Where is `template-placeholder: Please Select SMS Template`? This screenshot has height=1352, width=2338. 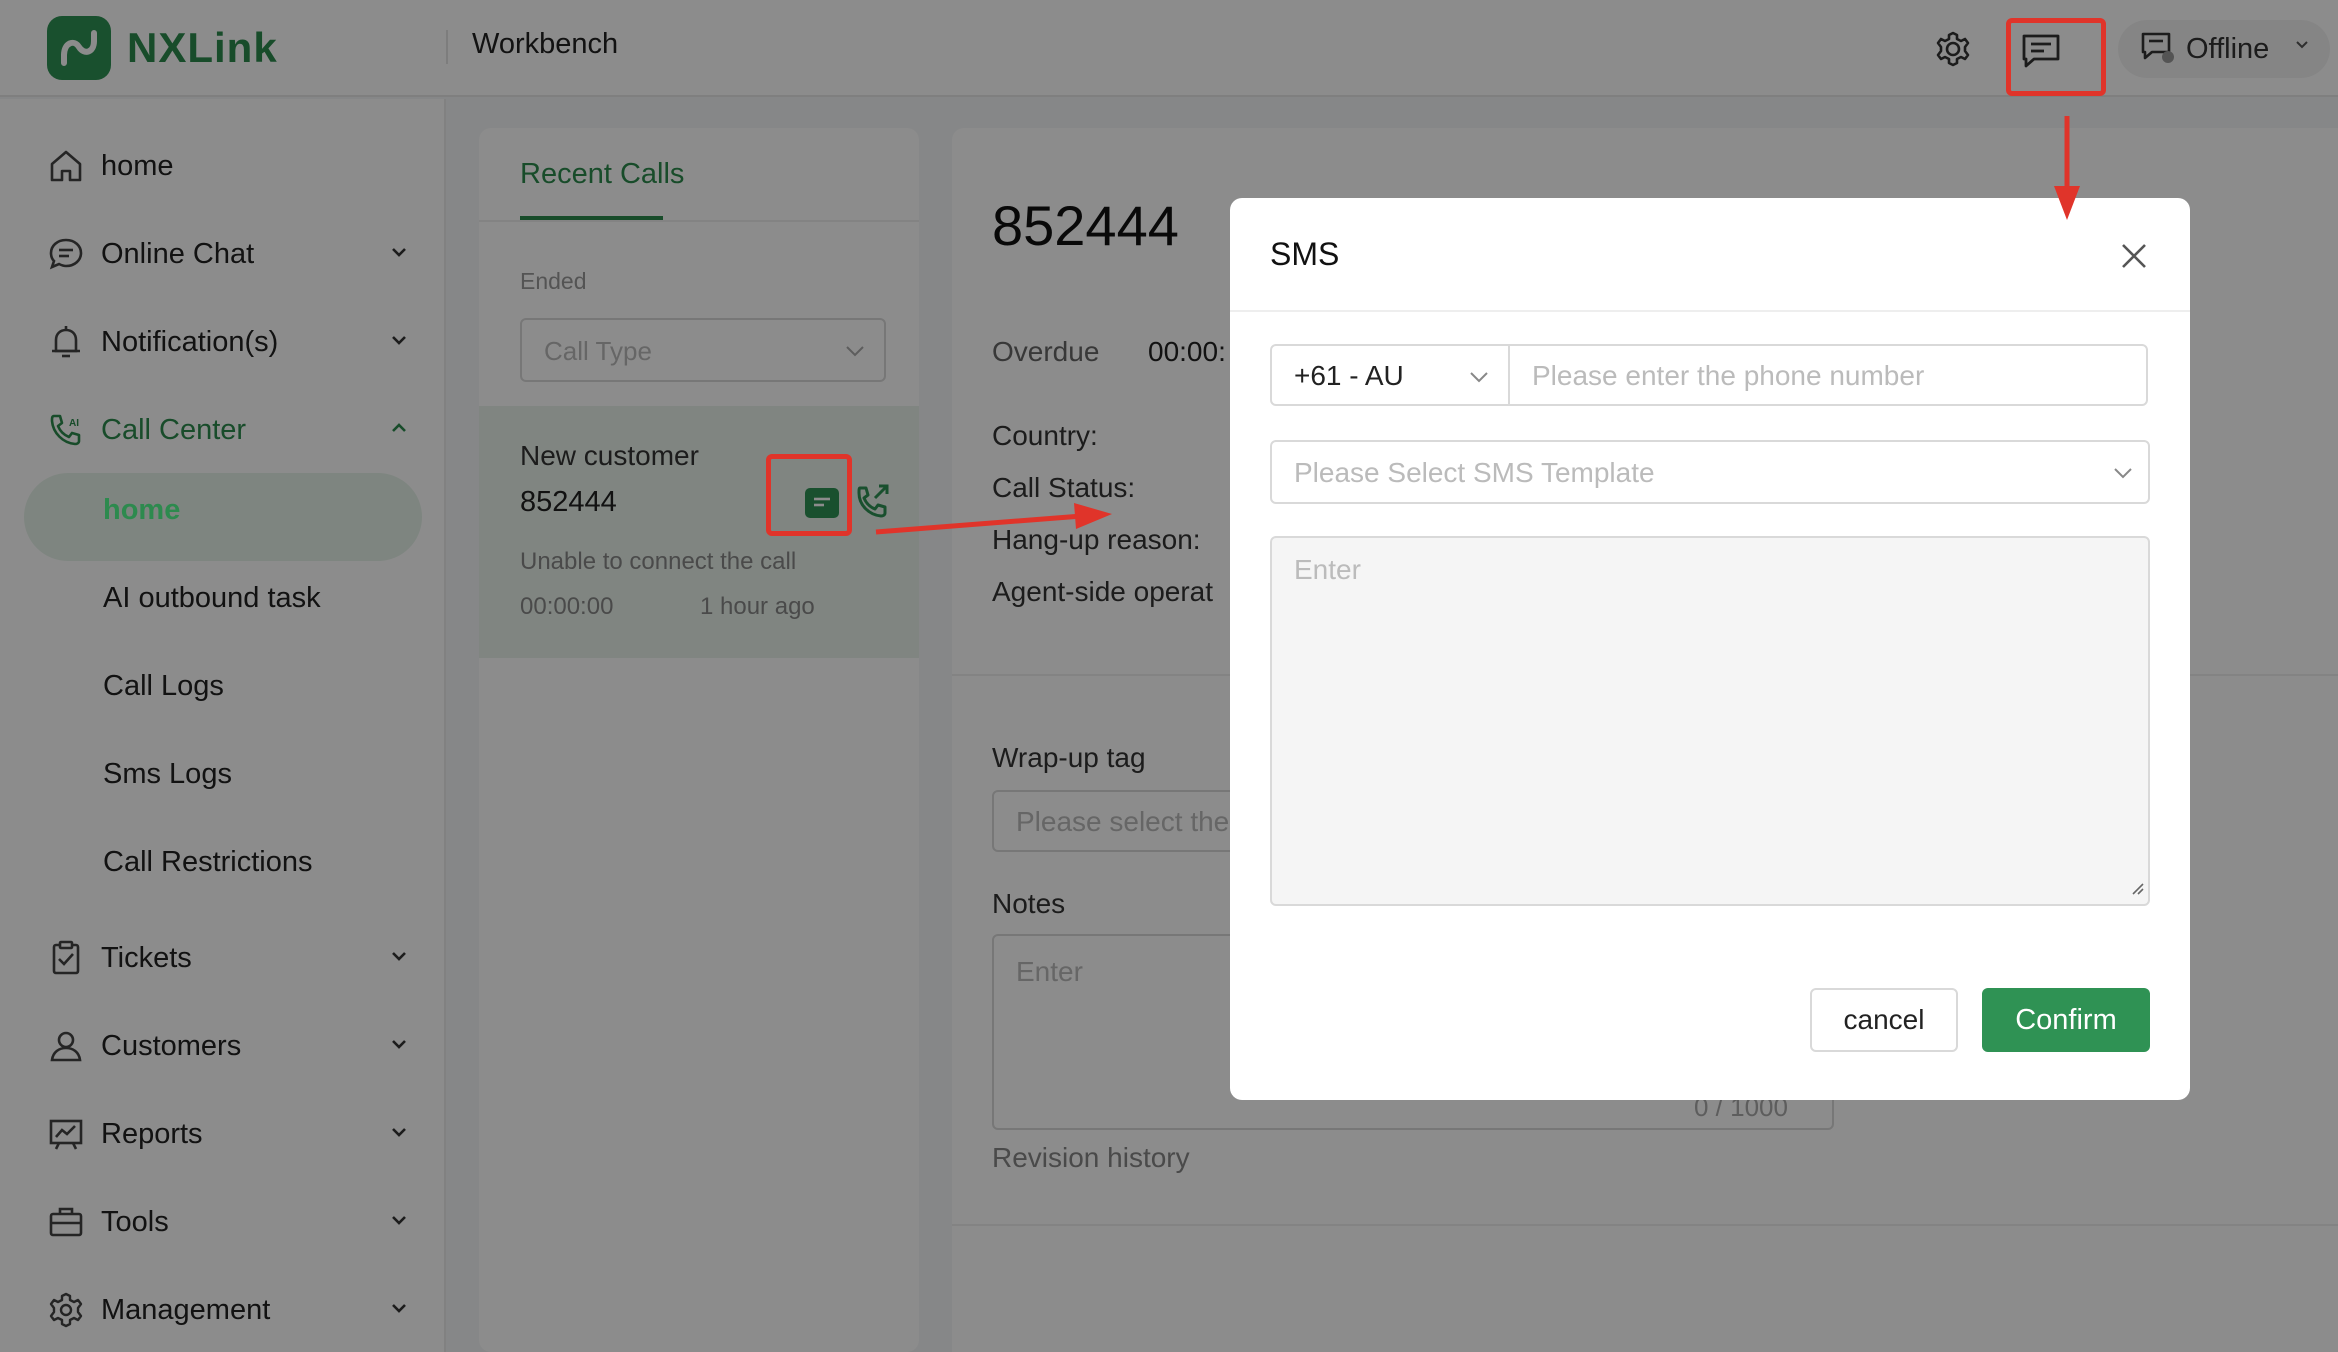
template-placeholder: Please Select SMS Template is located at coordinates (1474, 472).